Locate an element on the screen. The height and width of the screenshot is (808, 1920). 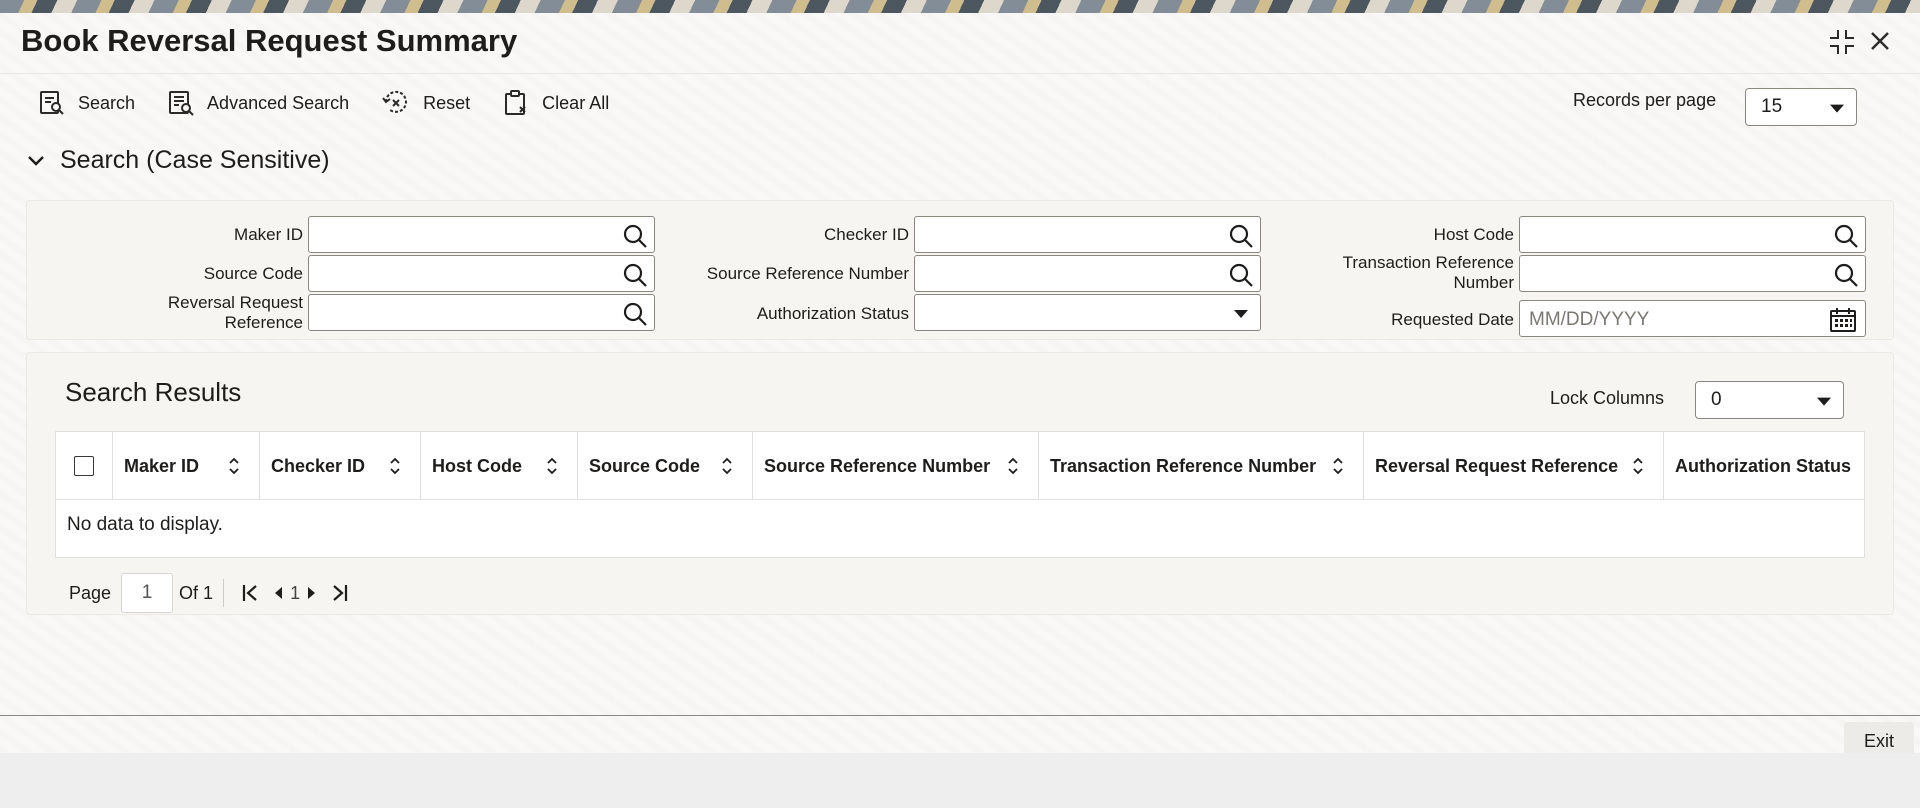
source-code-input is located at coordinates (481, 273).